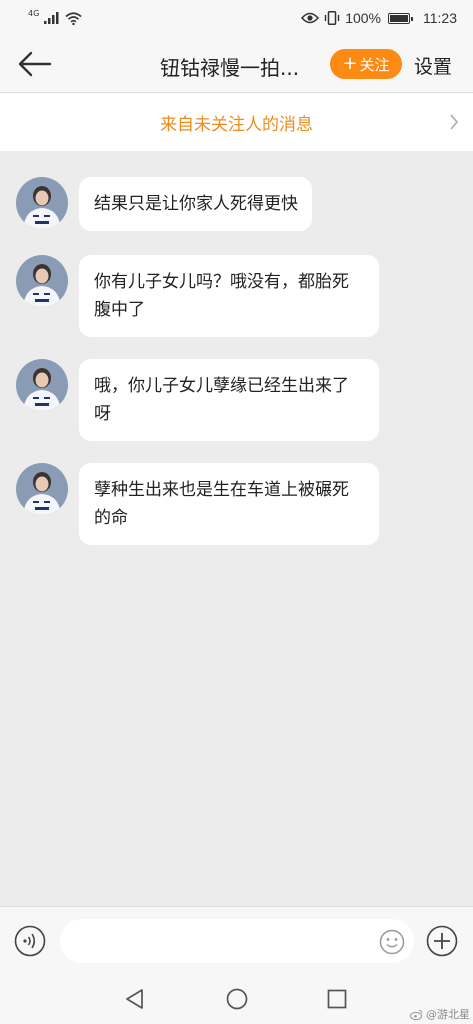 This screenshot has width=473, height=1024. What do you see at coordinates (363, 18) in the screenshot?
I see `battery-percent: 100%` at bounding box center [363, 18].